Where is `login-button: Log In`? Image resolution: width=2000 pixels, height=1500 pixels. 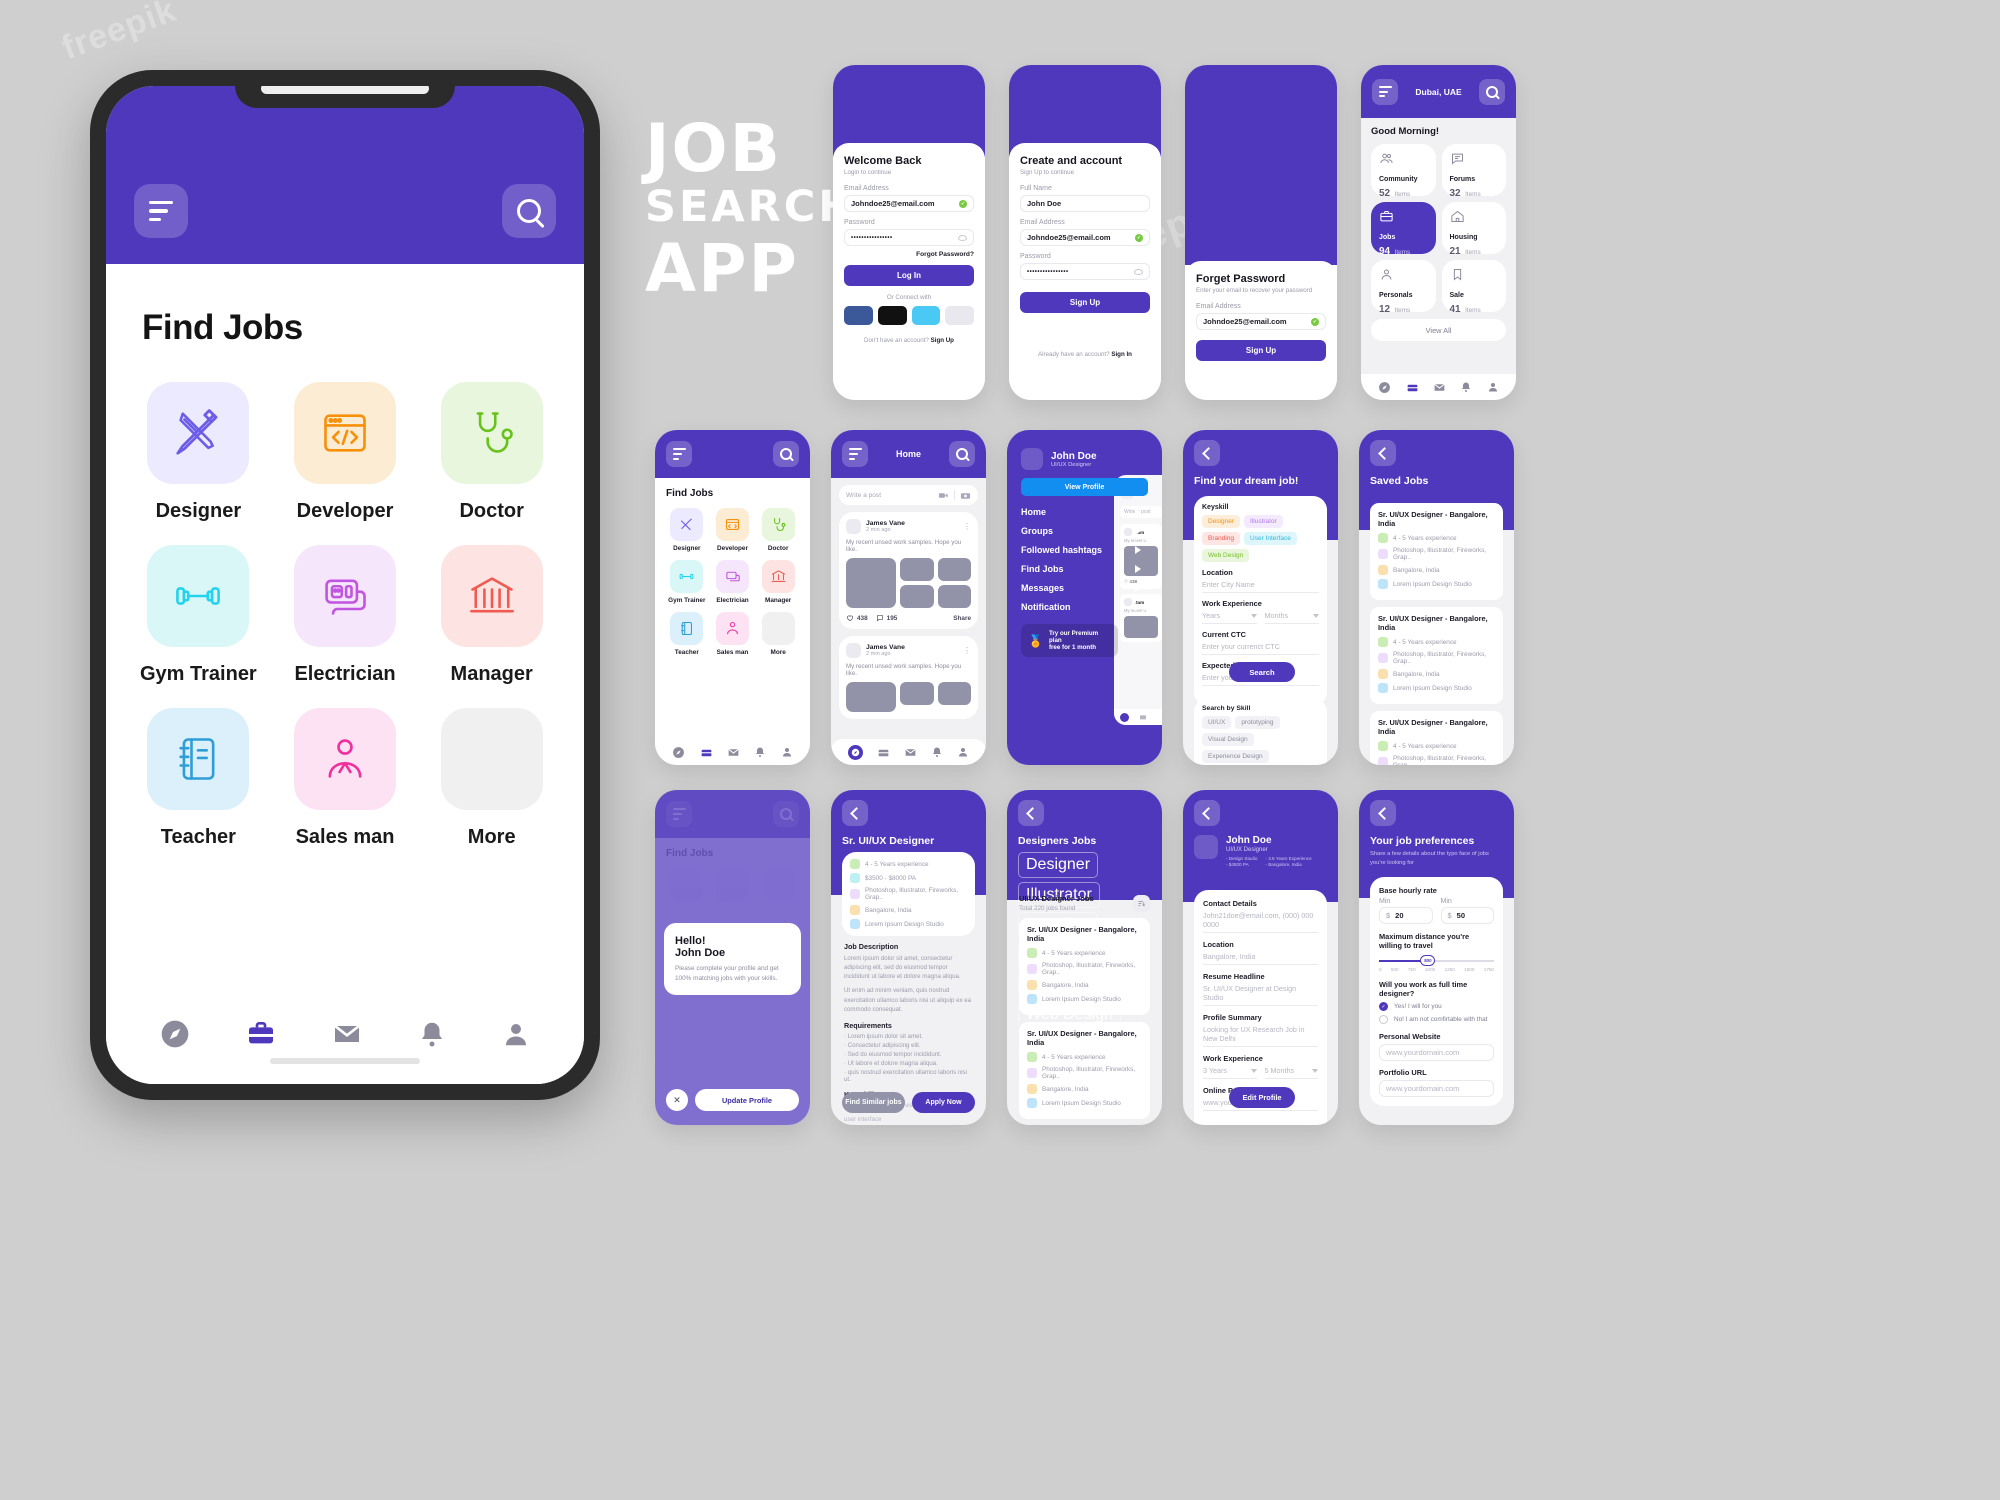
login-button: Log In is located at coordinates (909, 275).